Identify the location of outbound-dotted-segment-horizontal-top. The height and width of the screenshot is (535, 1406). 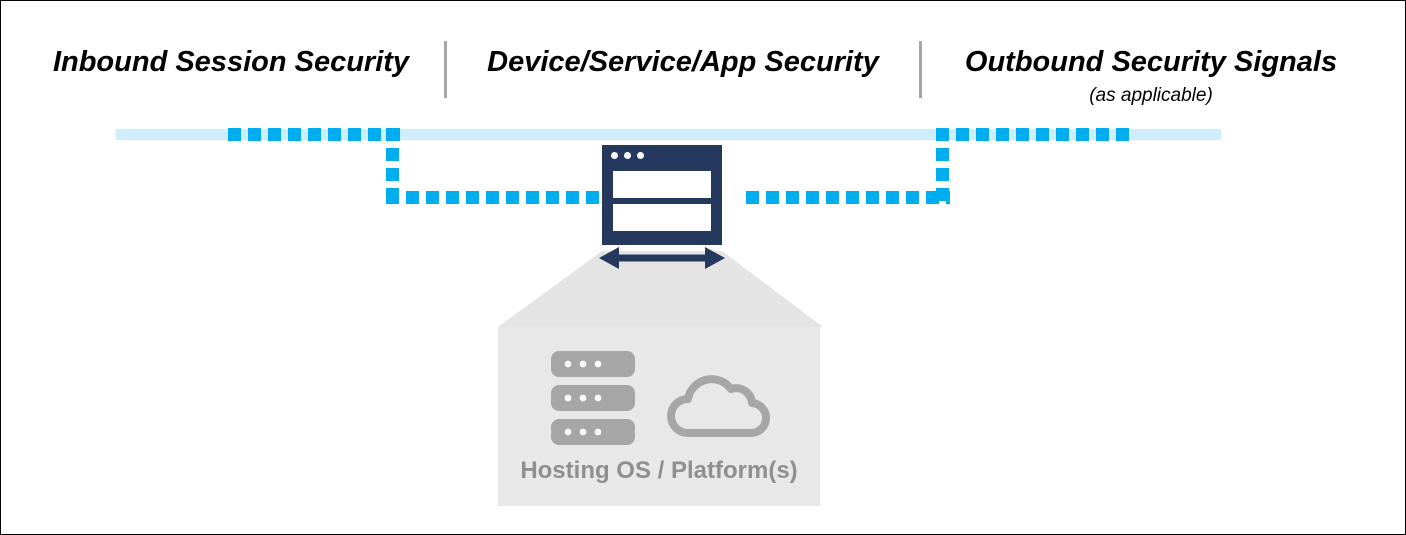
(1036, 134).